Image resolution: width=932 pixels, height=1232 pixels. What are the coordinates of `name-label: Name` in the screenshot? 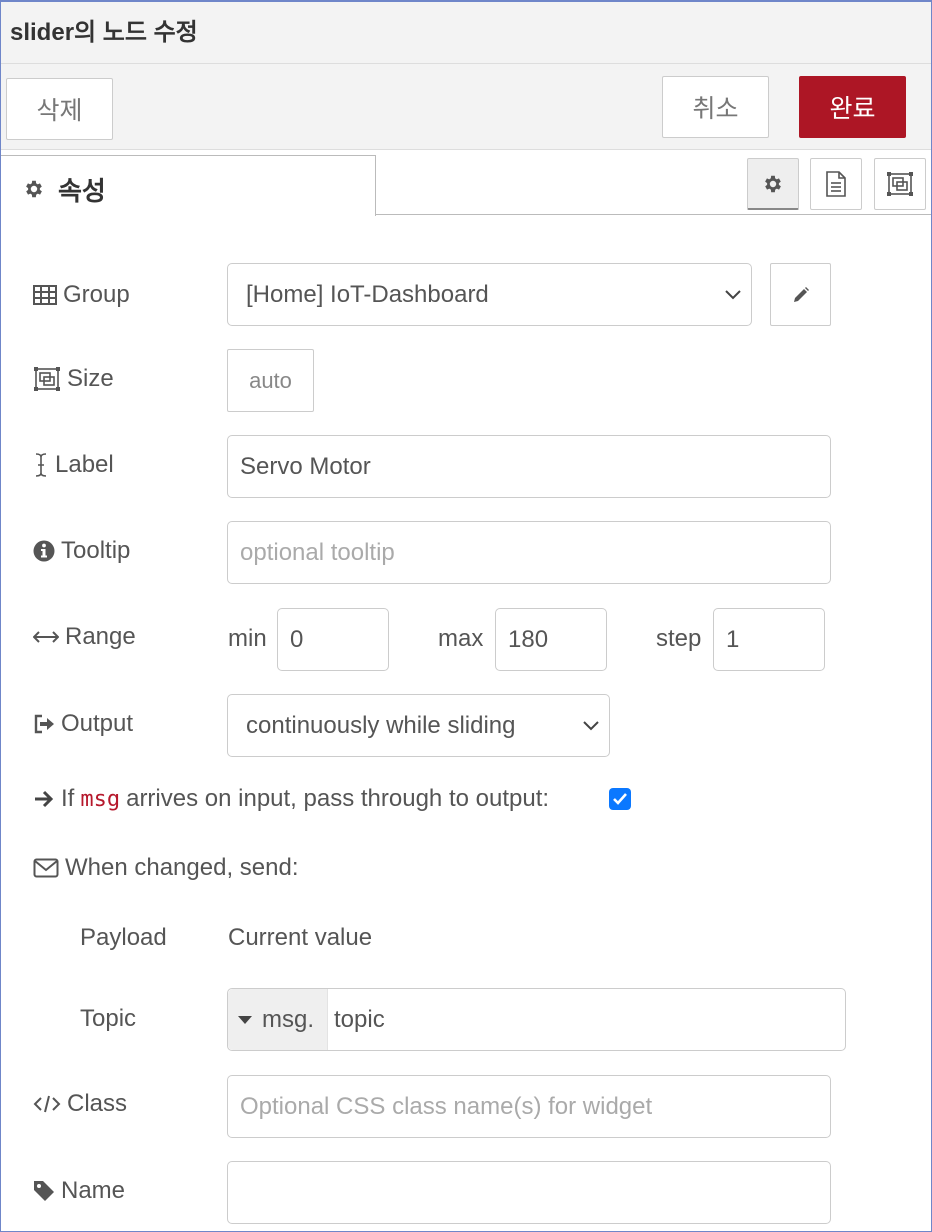 It's located at (79, 1191).